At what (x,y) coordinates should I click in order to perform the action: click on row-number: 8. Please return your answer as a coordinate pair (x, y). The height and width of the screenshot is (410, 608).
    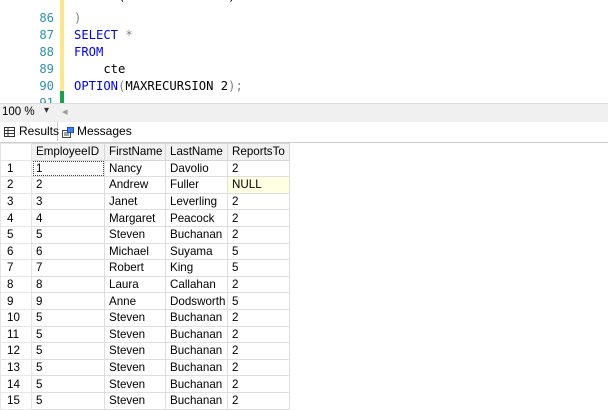
    Looking at the image, I should click on (16, 284).